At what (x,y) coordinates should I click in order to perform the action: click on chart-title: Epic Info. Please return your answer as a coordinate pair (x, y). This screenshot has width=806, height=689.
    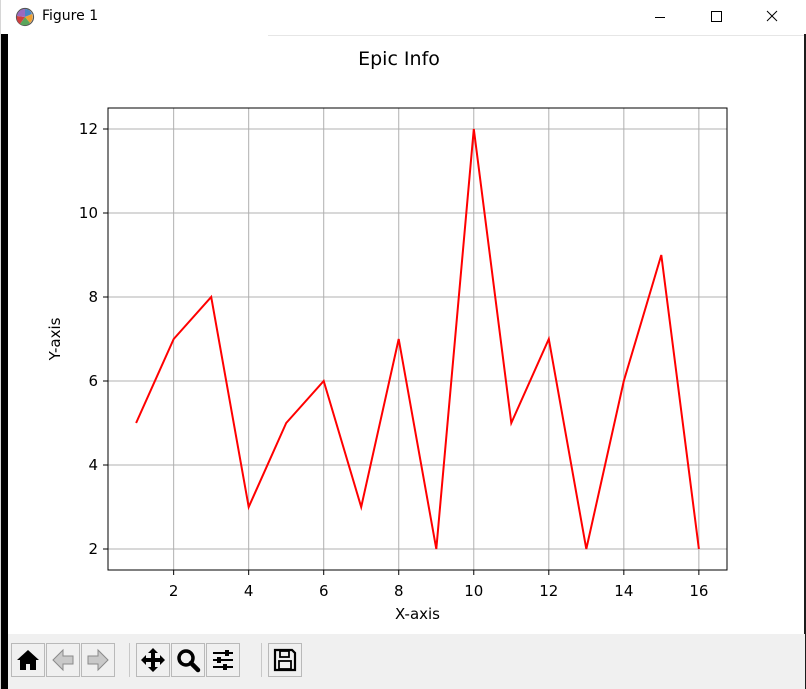
    Looking at the image, I should click on (399, 59).